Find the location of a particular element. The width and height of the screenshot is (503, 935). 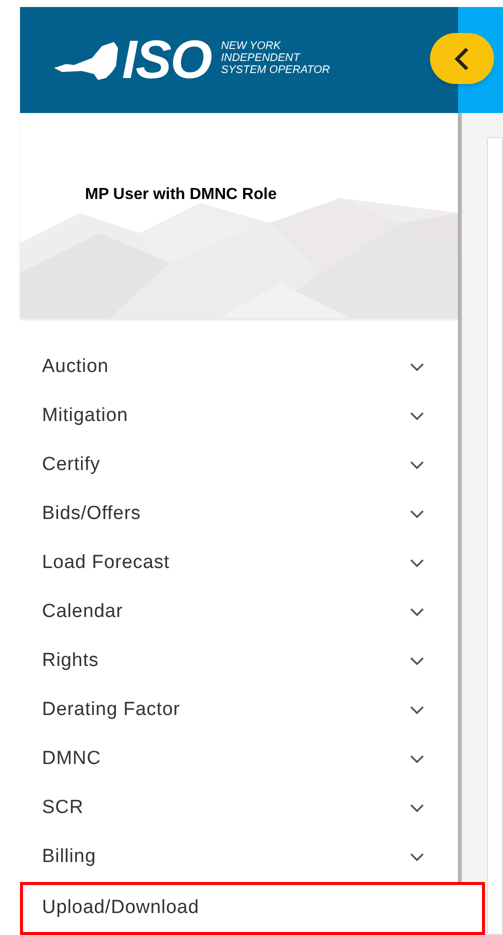

menu-label: Billing is located at coordinates (70, 857).